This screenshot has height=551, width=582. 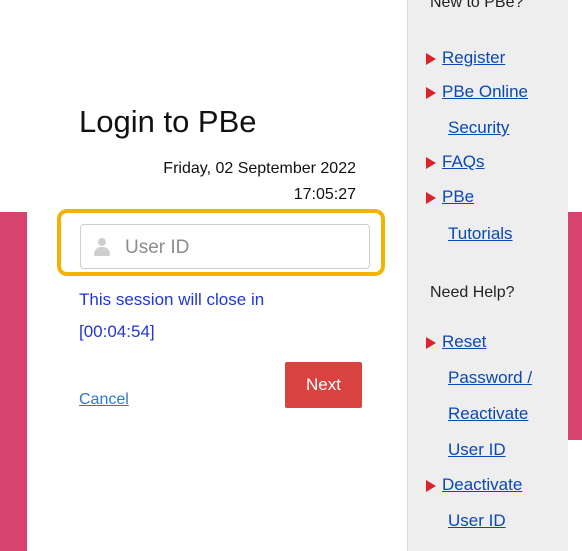 I want to click on sidebar-item-deactivate-cont: User ID, so click(x=477, y=521).